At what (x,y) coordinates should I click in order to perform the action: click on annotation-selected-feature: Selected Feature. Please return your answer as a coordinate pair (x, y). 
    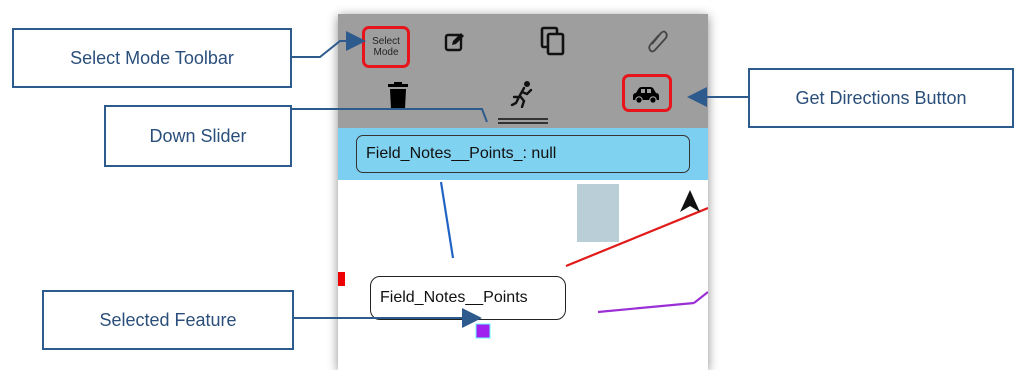
    Looking at the image, I should click on (168, 320).